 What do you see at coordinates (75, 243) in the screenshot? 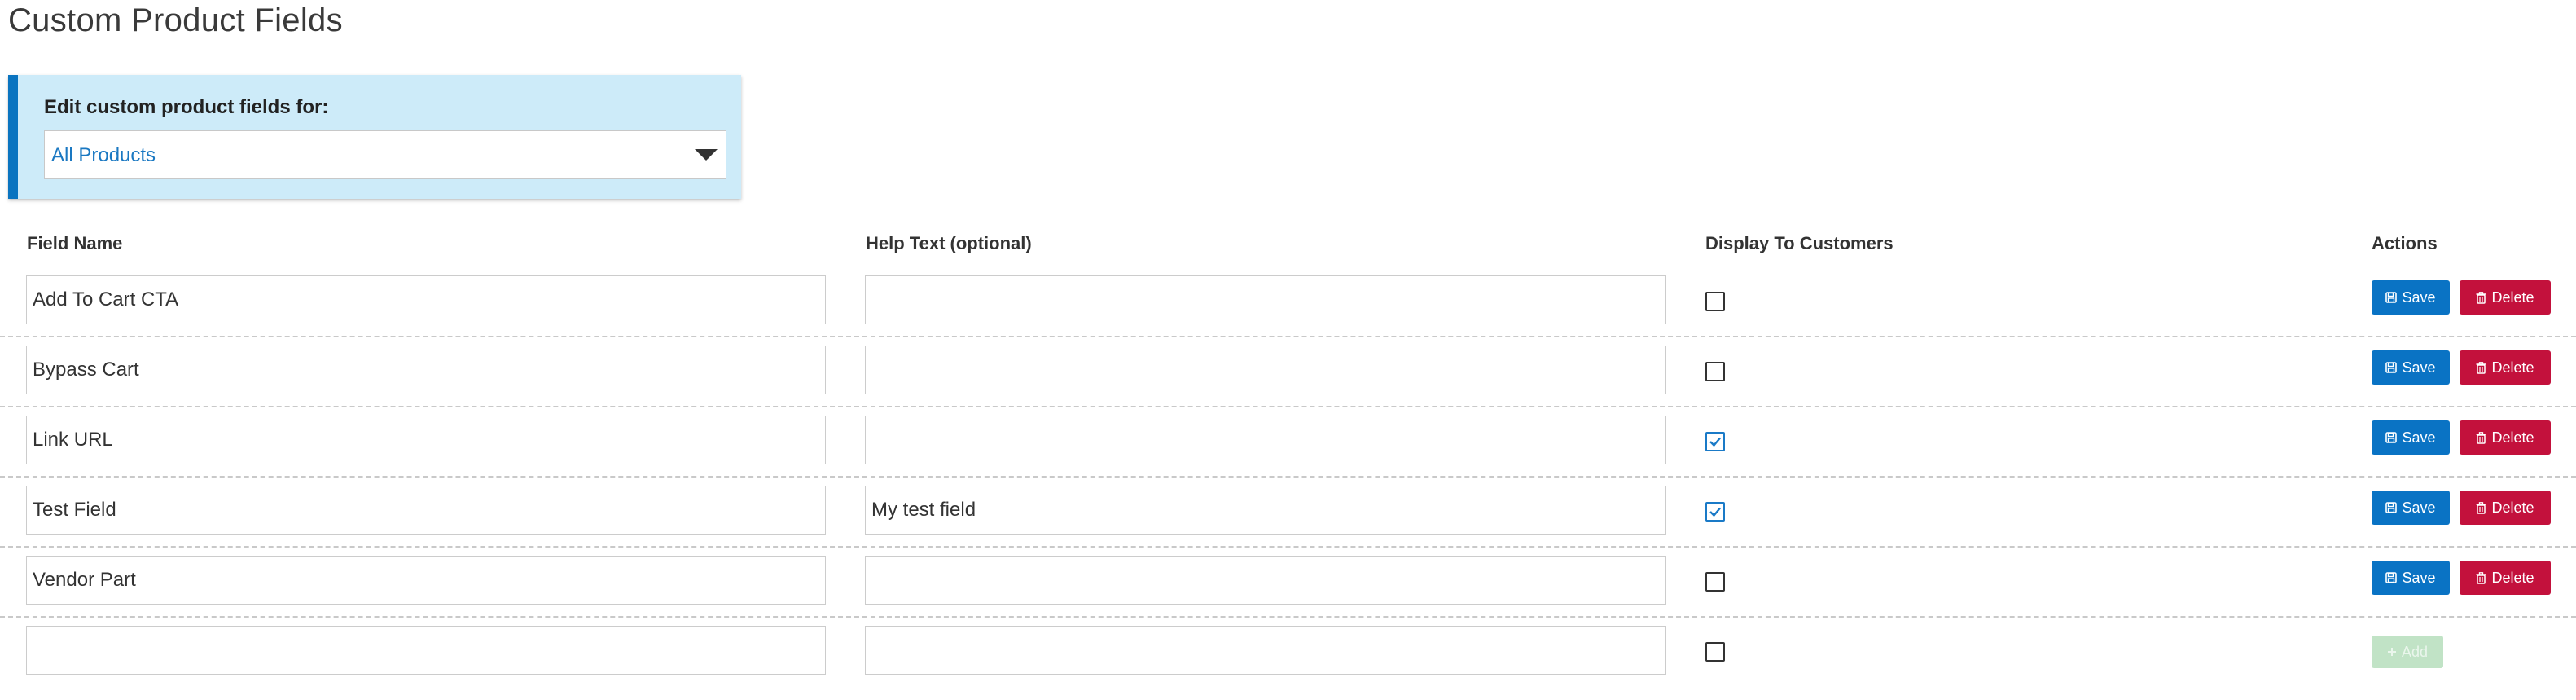
I see `column-header-field-name: Field Name` at bounding box center [75, 243].